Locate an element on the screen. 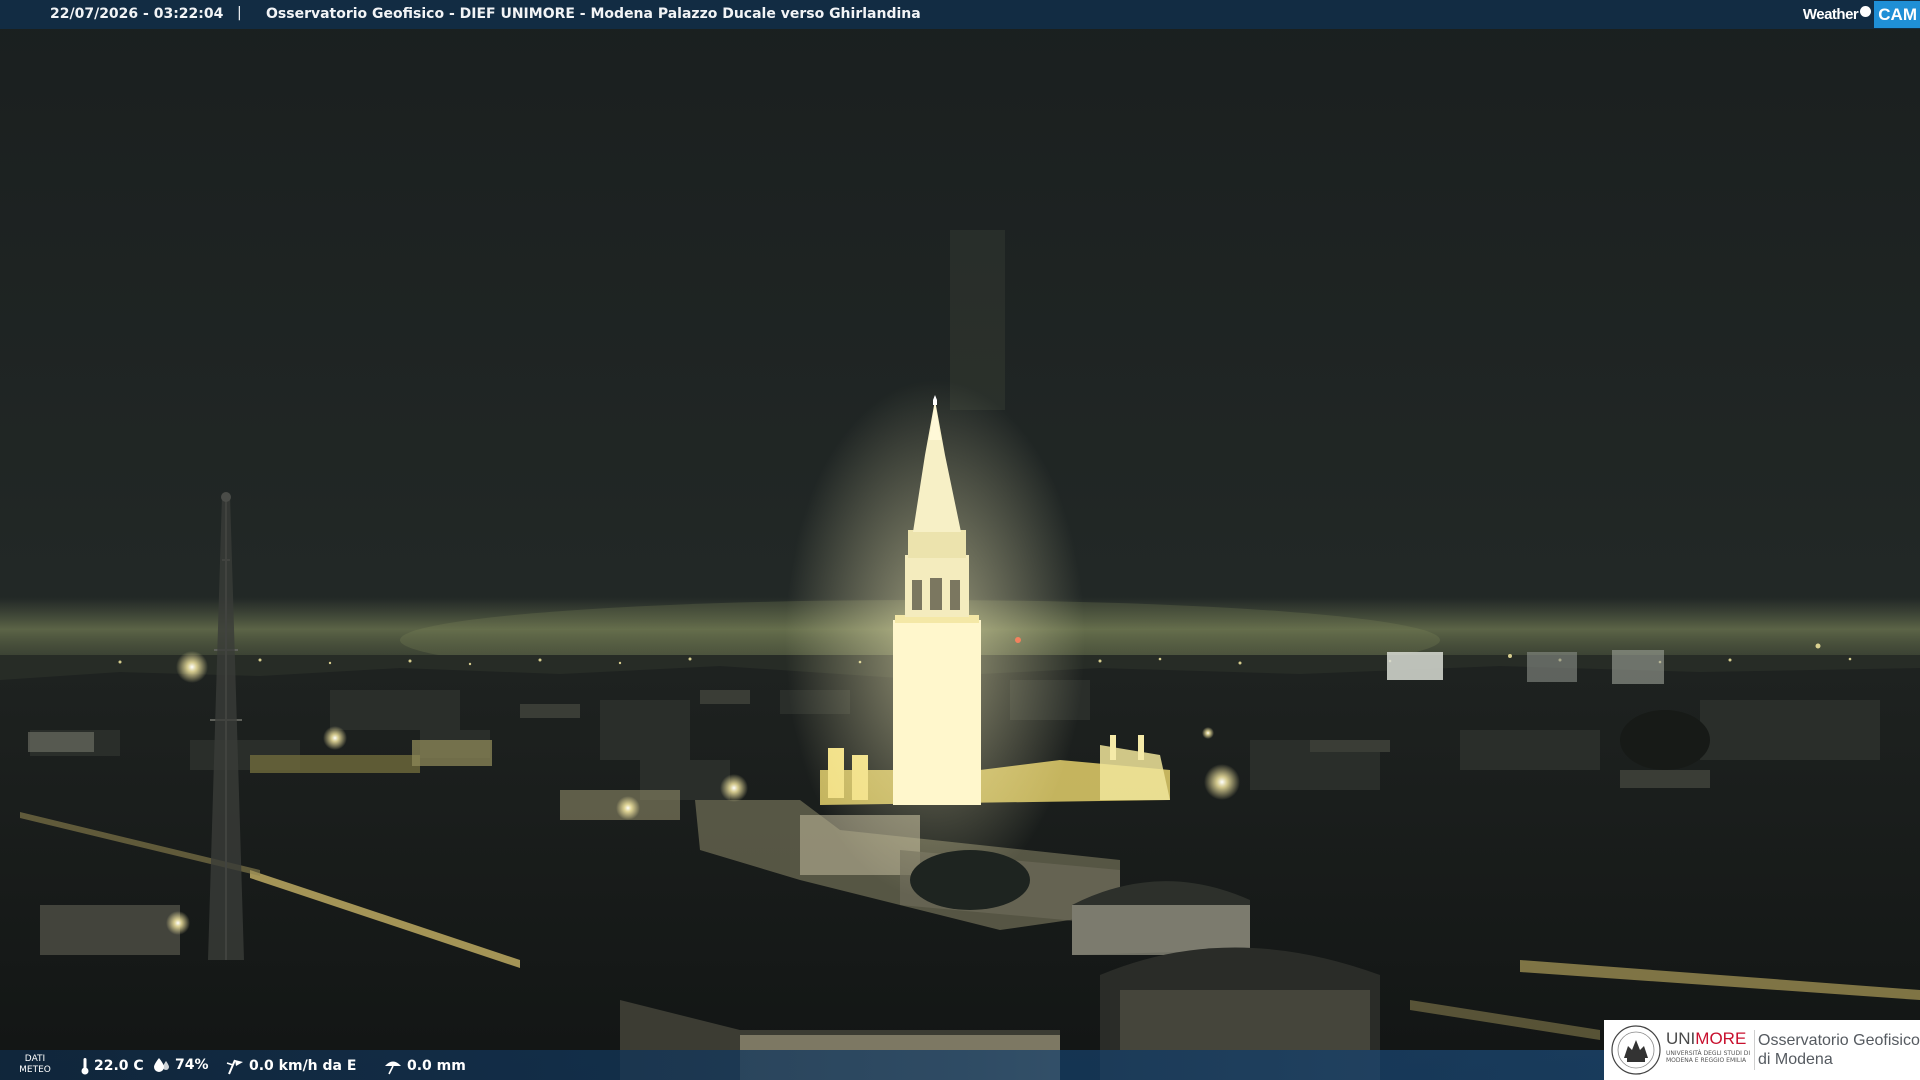  observatory-name: Osservatorio Geofisico di Modena is located at coordinates (1839, 1050).